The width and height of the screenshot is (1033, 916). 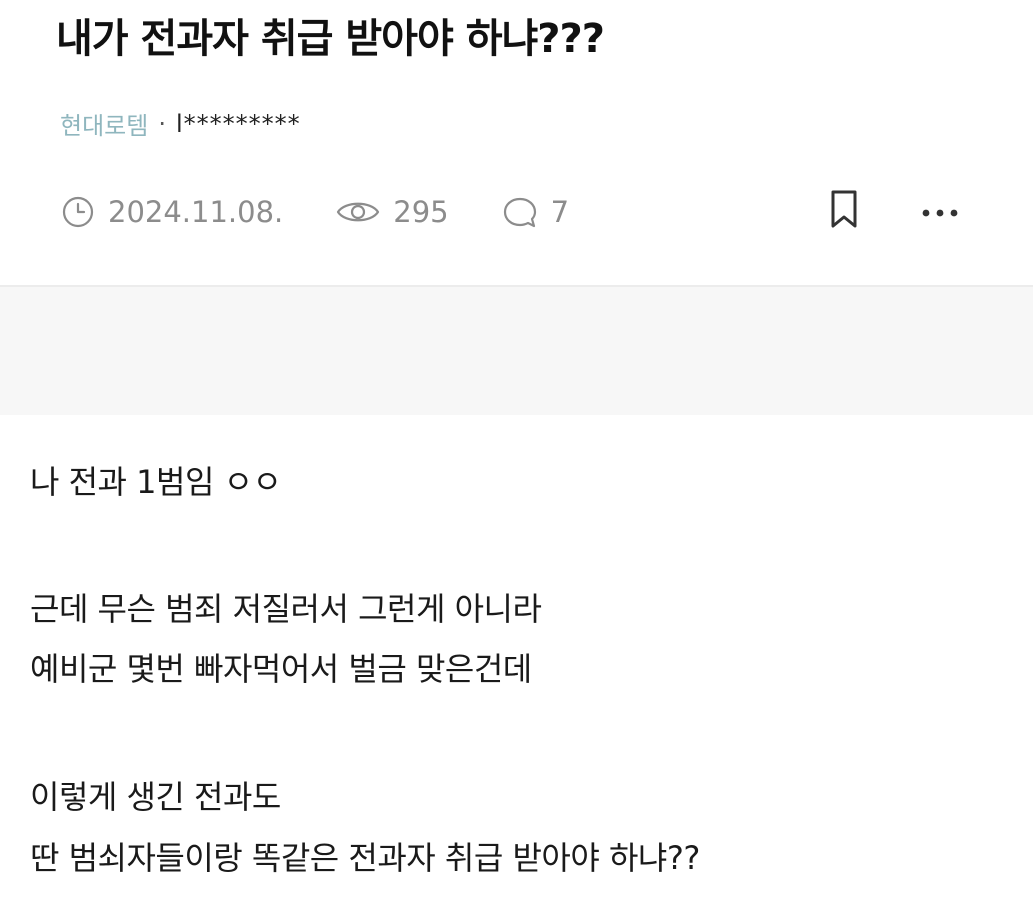 I want to click on bookmark-icon, so click(x=844, y=211).